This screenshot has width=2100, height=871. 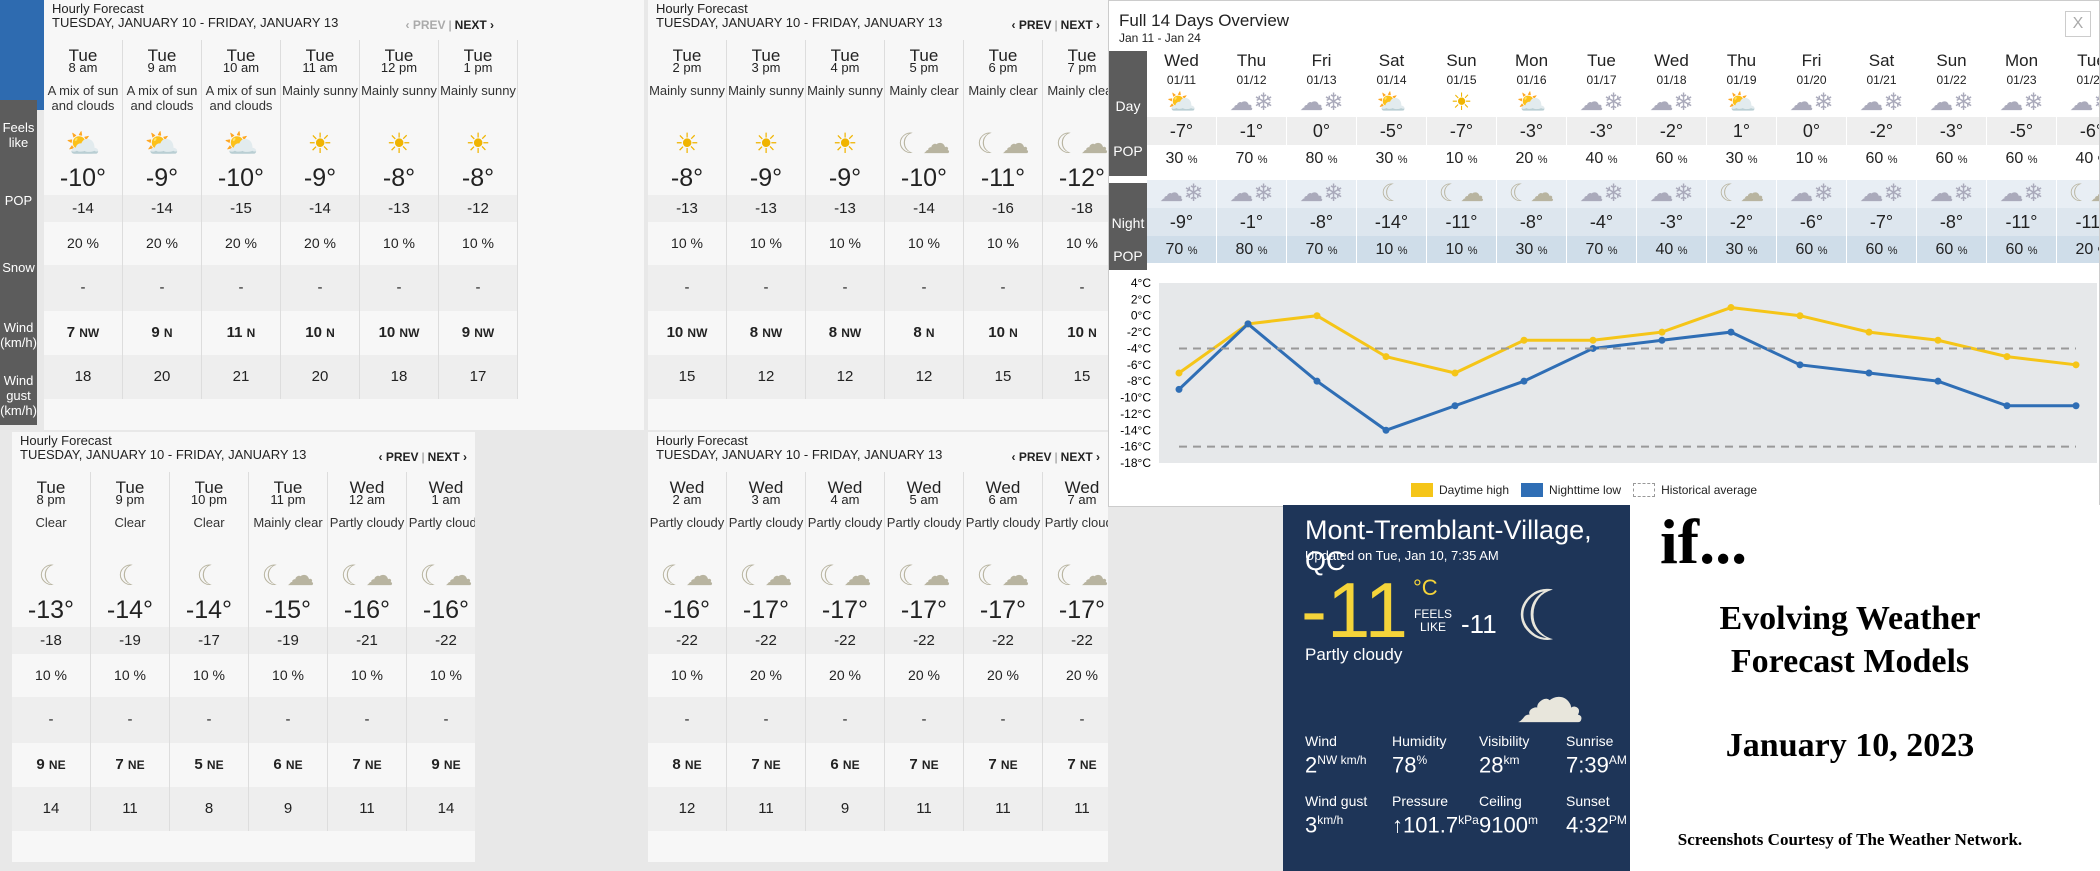 What do you see at coordinates (83, 67) in the screenshot?
I see `hour-time: 8 am` at bounding box center [83, 67].